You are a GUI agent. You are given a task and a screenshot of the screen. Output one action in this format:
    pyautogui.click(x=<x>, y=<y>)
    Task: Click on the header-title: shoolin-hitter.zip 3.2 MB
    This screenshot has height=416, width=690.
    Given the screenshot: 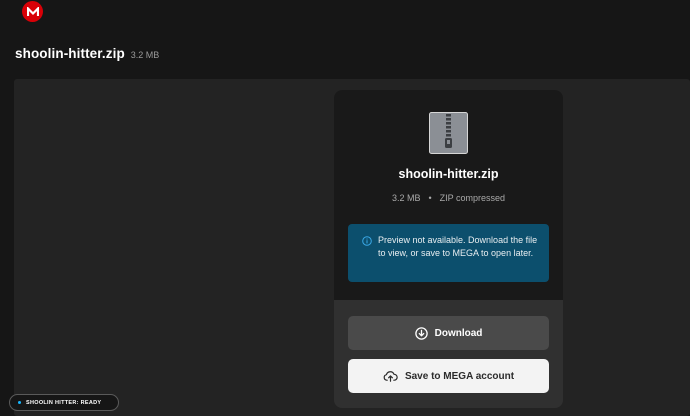 What is the action you would take?
    pyautogui.click(x=87, y=53)
    